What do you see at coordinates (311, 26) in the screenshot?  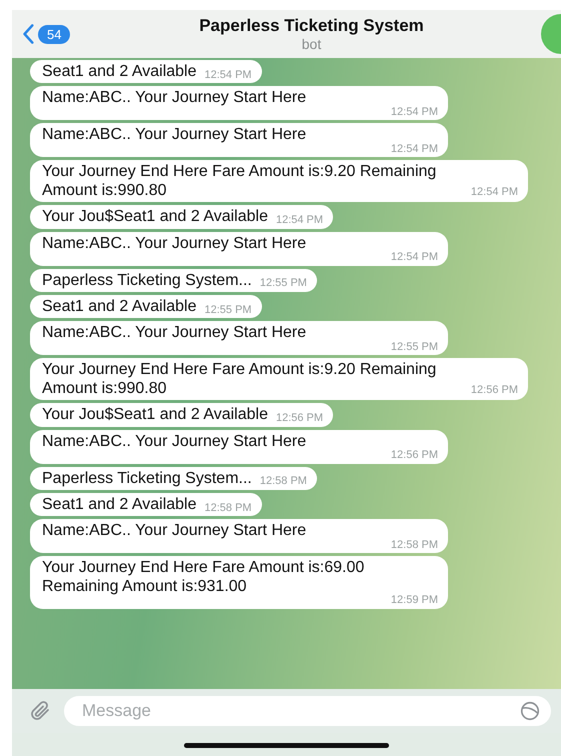 I see `chat-title: Paperless Ticketing System` at bounding box center [311, 26].